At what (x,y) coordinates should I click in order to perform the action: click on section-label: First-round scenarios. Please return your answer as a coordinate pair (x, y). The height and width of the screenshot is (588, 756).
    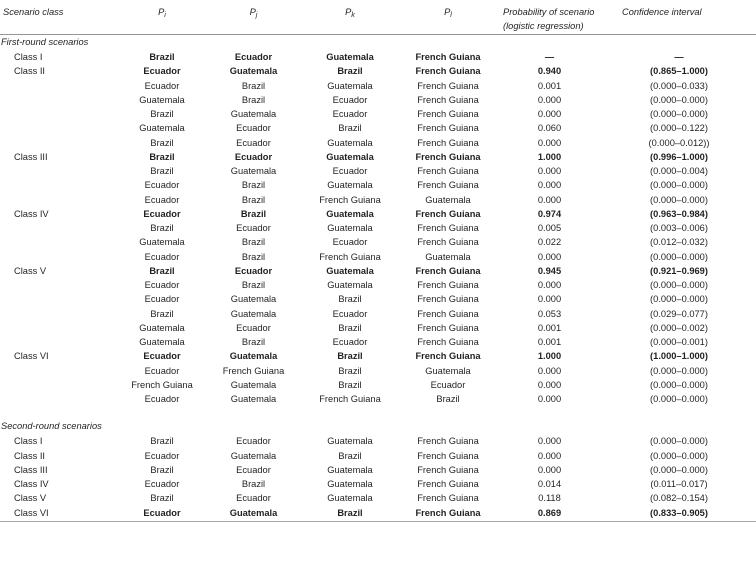
    Looking at the image, I should click on (45, 42).